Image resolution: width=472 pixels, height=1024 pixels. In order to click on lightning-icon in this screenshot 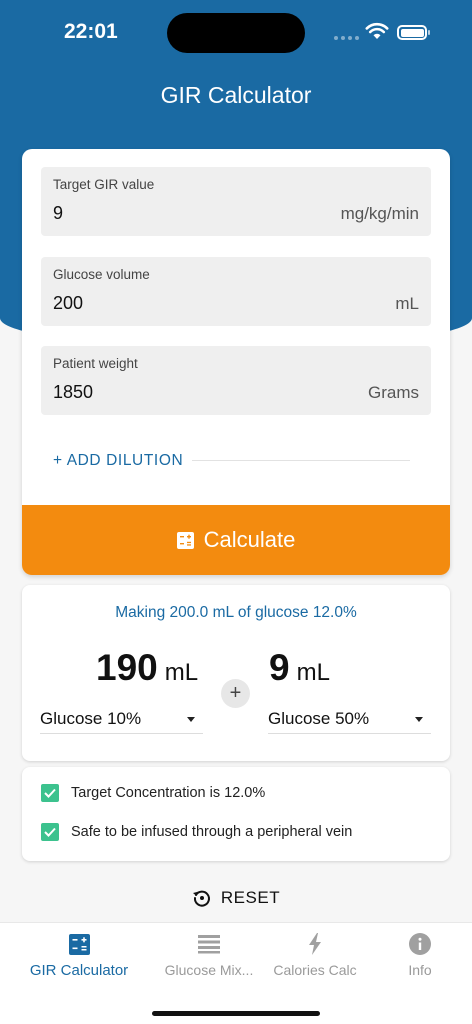, I will do `click(315, 944)`.